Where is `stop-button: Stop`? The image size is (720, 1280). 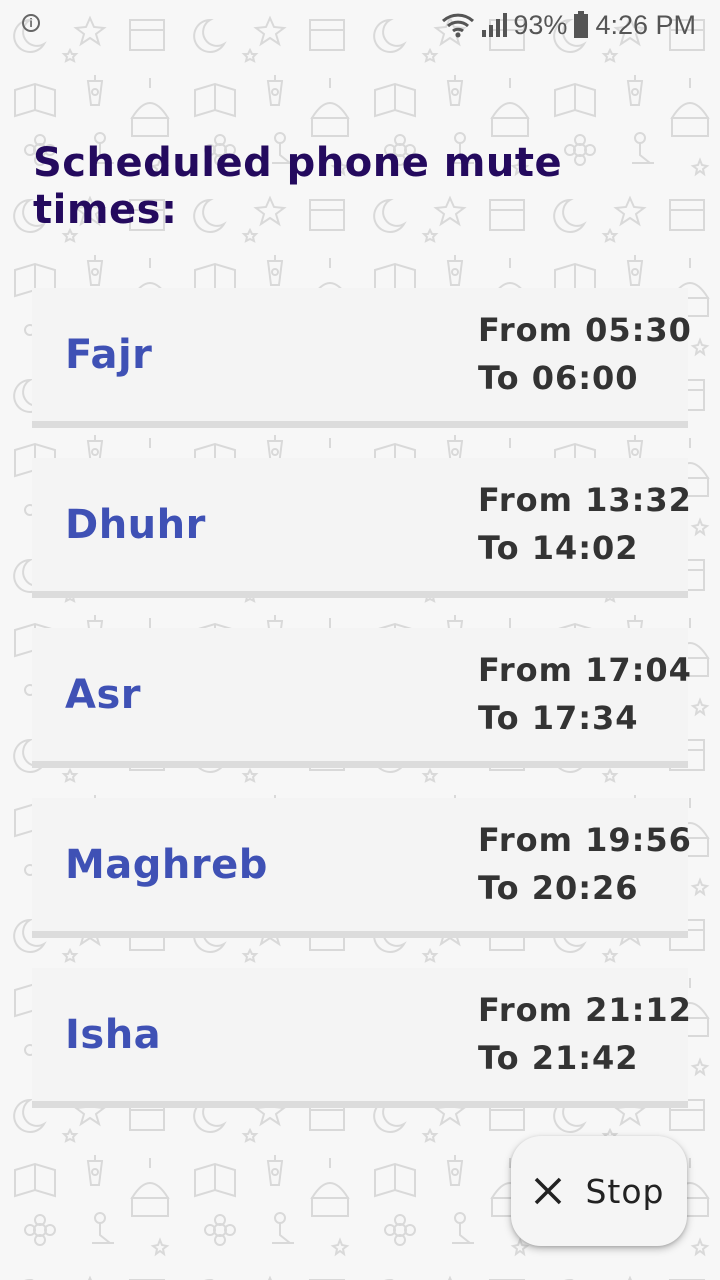 stop-button: Stop is located at coordinates (599, 1191).